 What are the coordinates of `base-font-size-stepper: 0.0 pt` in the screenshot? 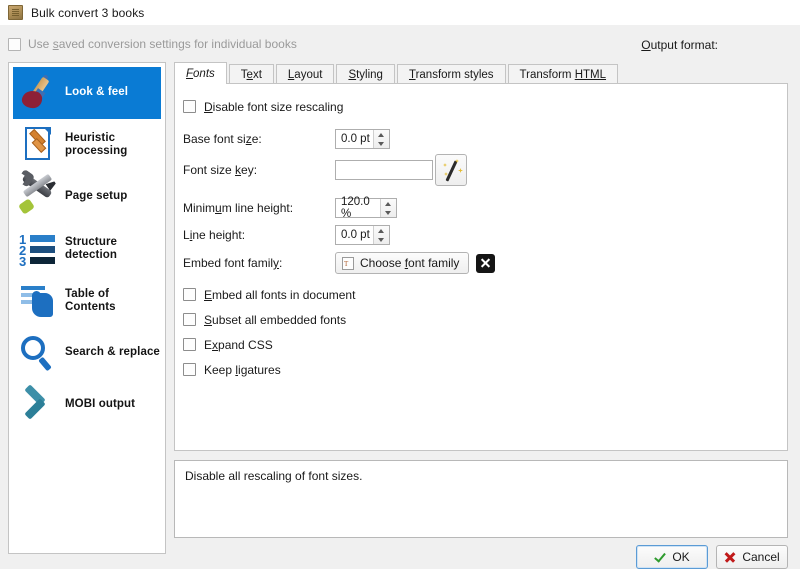 It's located at (362, 138).